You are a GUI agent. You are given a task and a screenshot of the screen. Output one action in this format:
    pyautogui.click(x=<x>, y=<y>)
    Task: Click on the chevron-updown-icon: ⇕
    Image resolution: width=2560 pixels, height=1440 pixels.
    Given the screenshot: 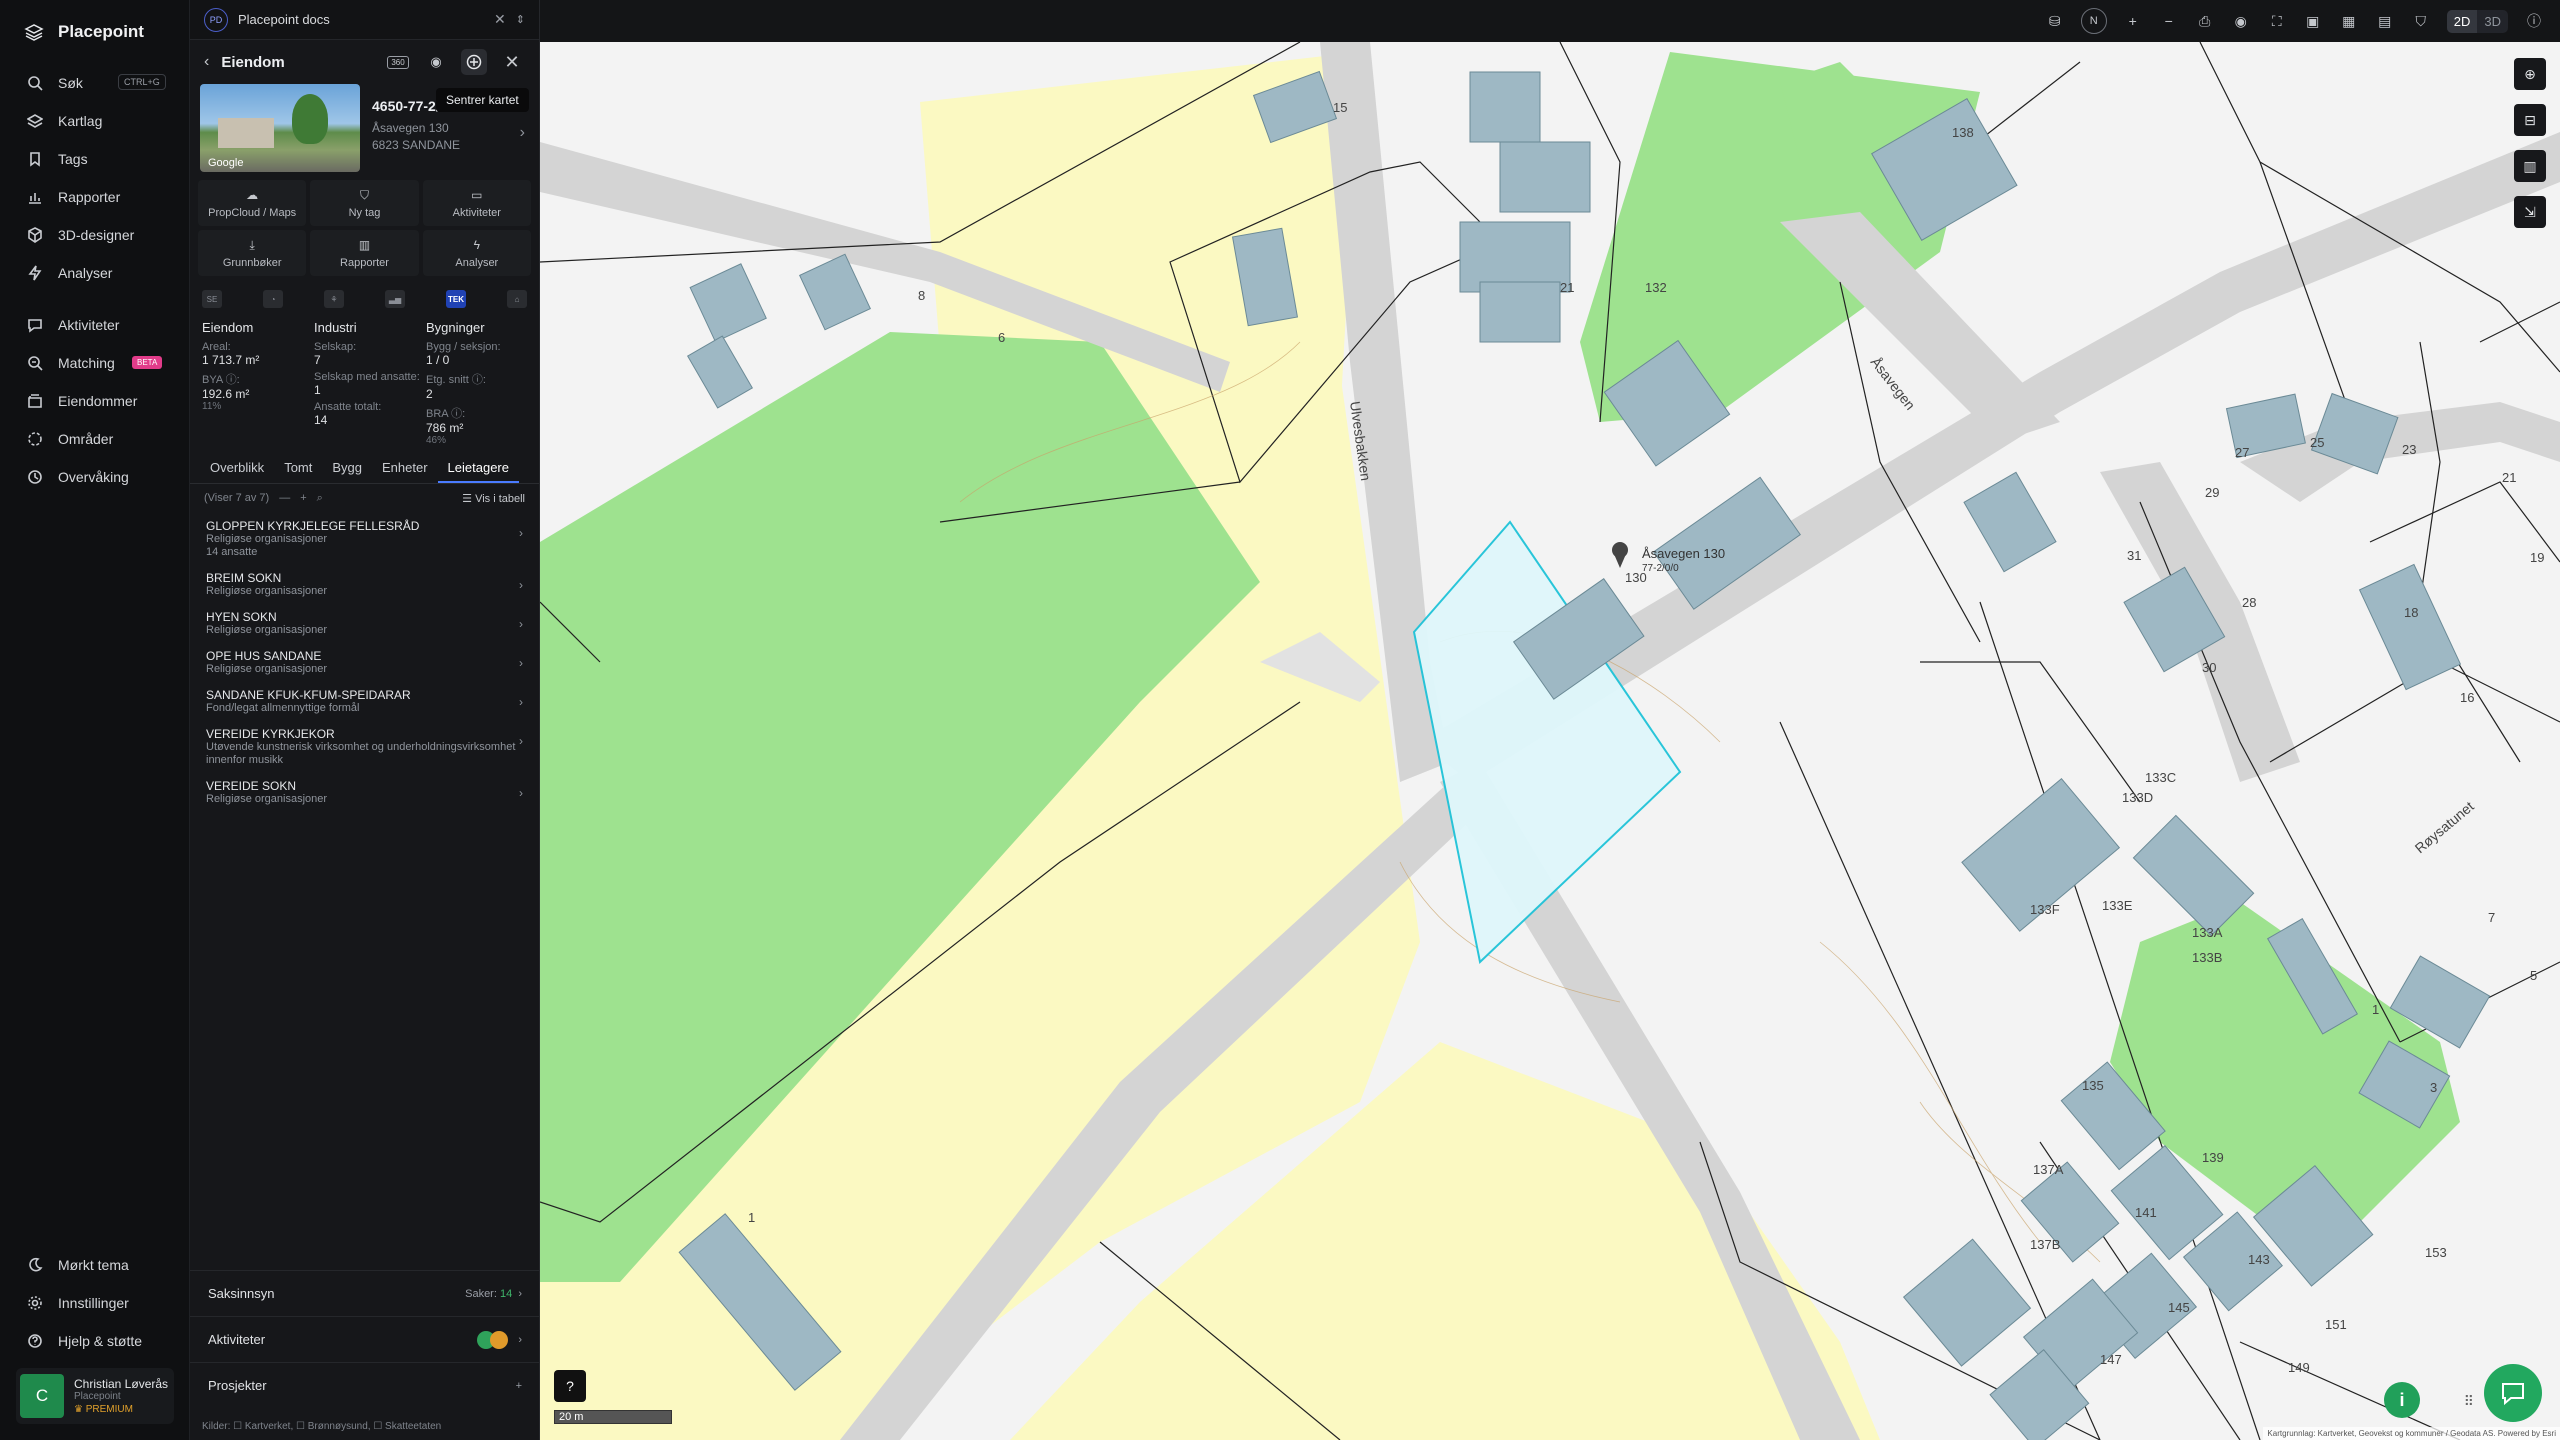 What is the action you would take?
    pyautogui.click(x=520, y=19)
    